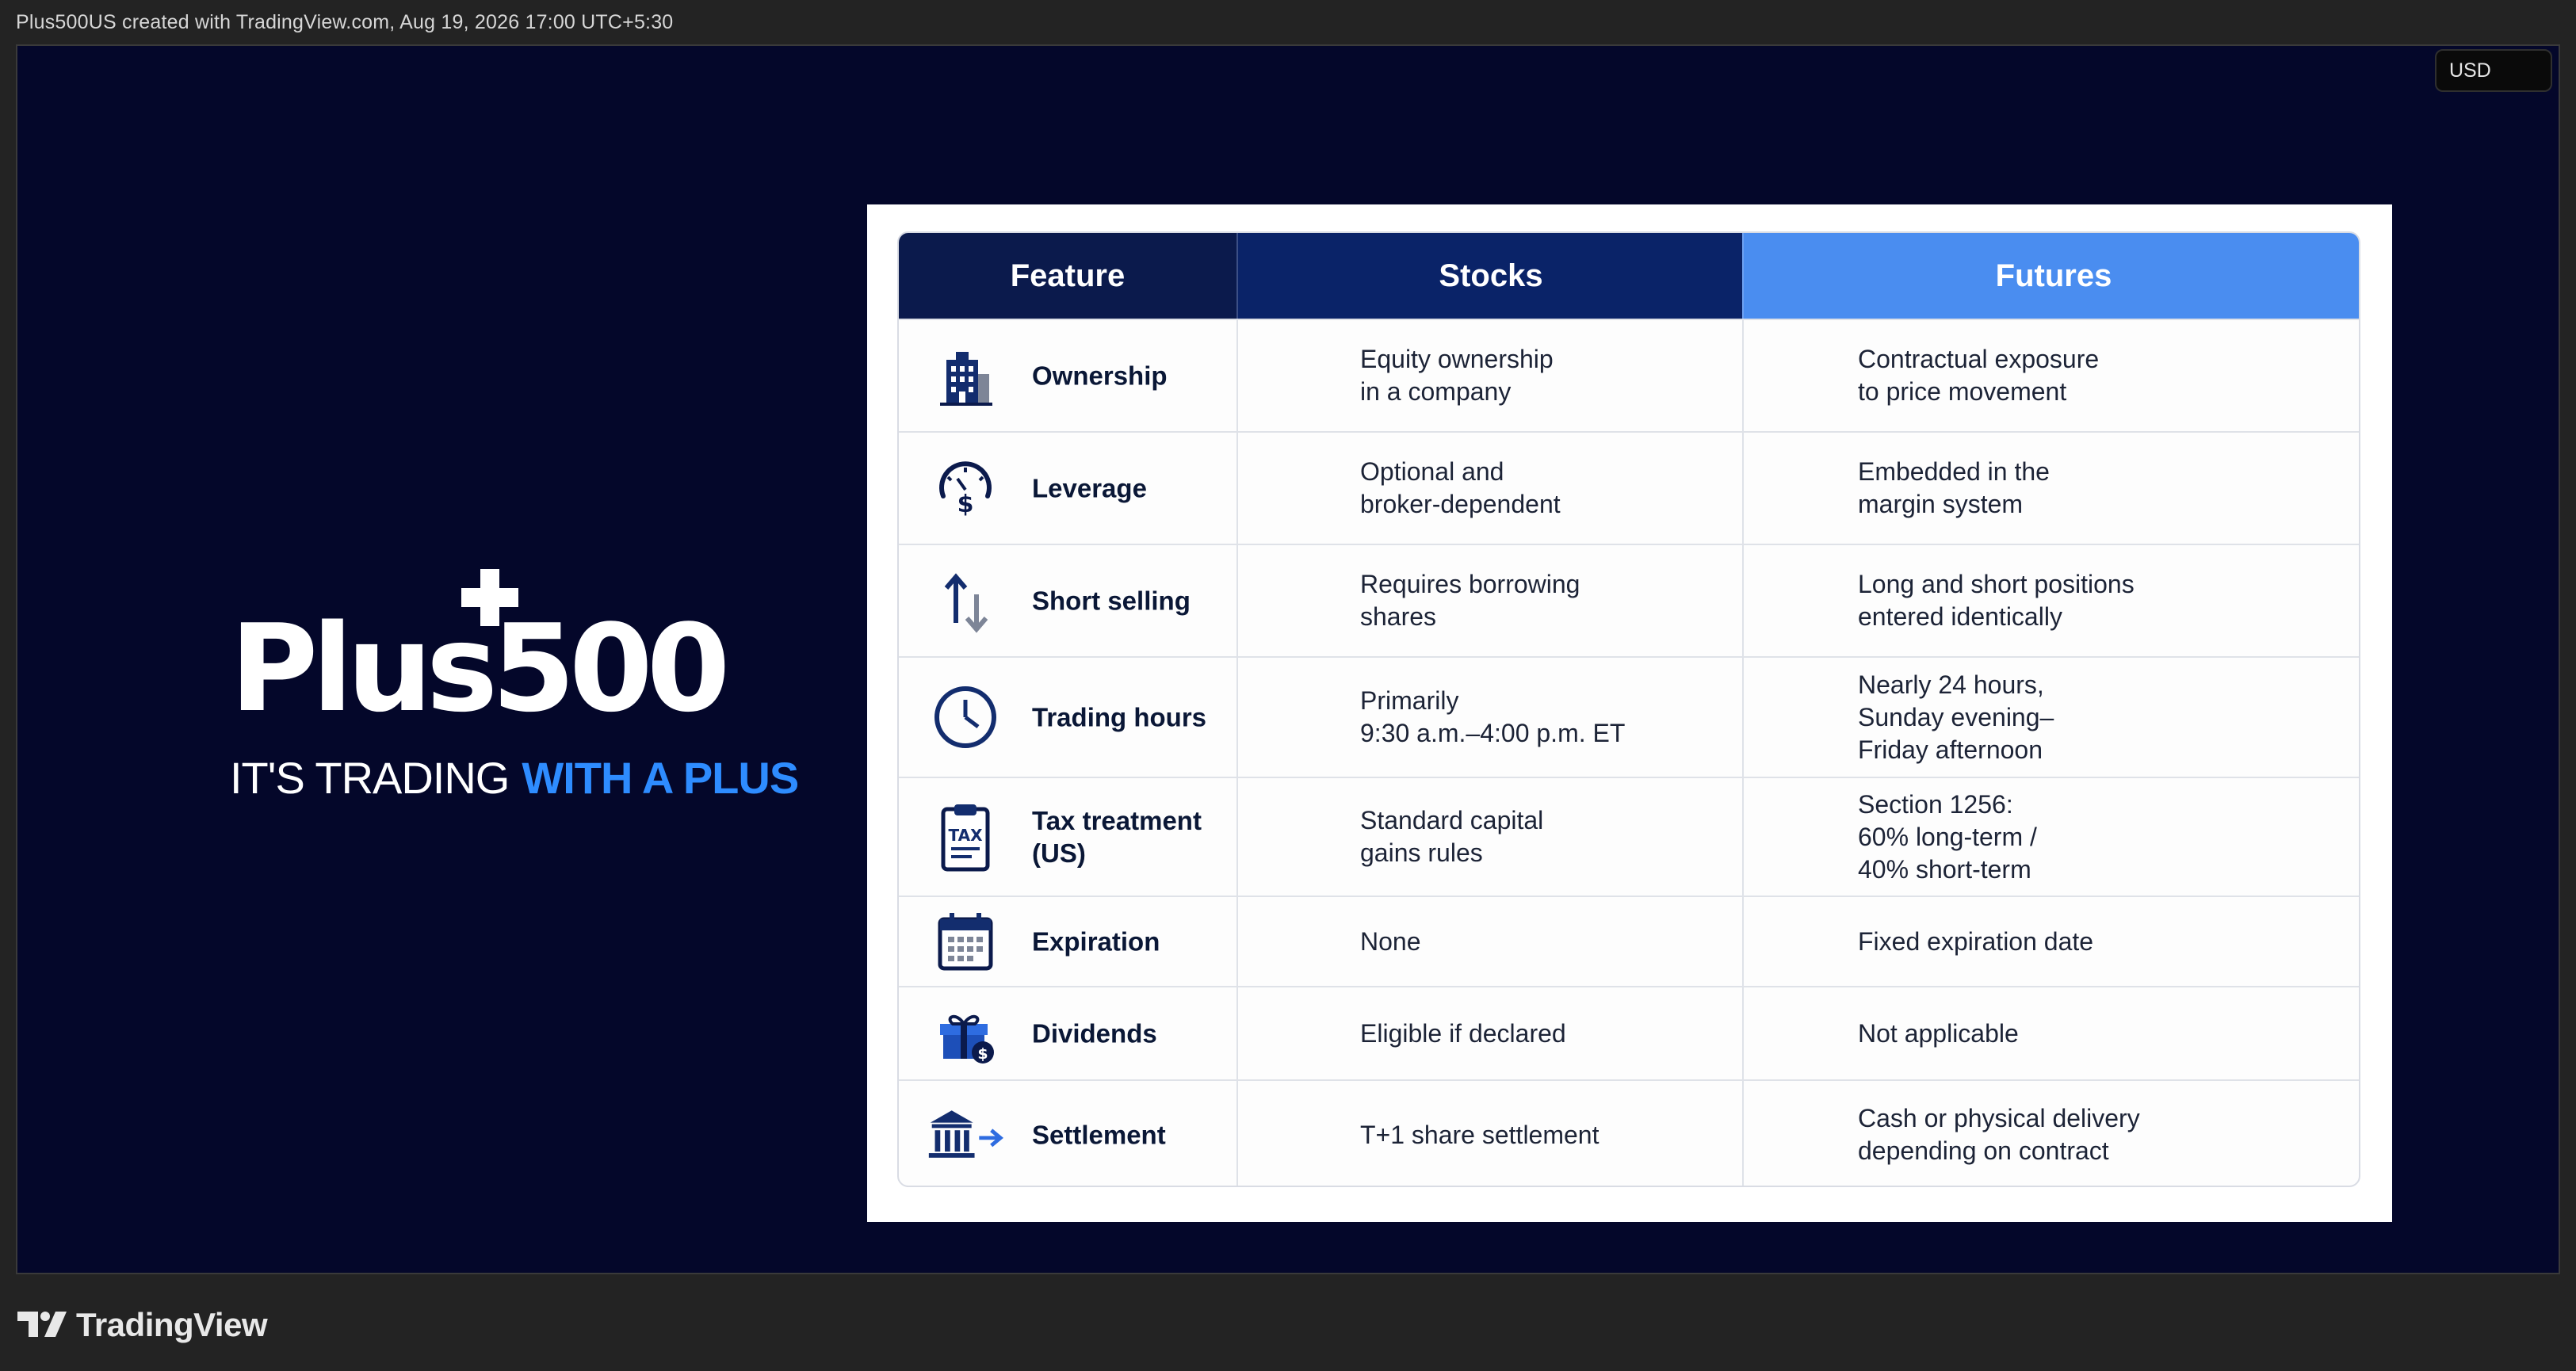 The width and height of the screenshot is (2576, 1371). What do you see at coordinates (1117, 837) in the screenshot?
I see `feature-label: Tax treatment (US)` at bounding box center [1117, 837].